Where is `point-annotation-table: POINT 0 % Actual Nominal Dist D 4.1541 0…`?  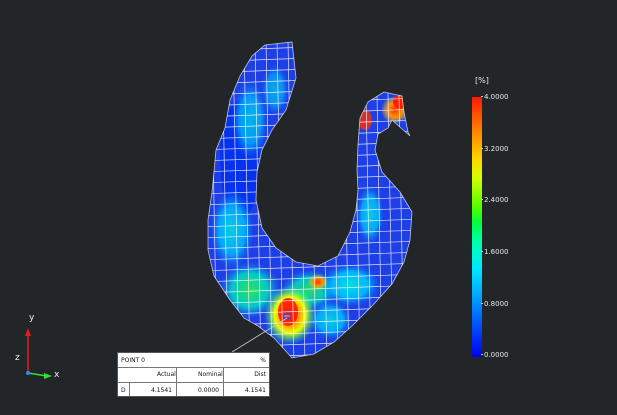
point-annotation-table: POINT 0 % Actual Nominal Dist D 4.1541 0… is located at coordinates (193, 374).